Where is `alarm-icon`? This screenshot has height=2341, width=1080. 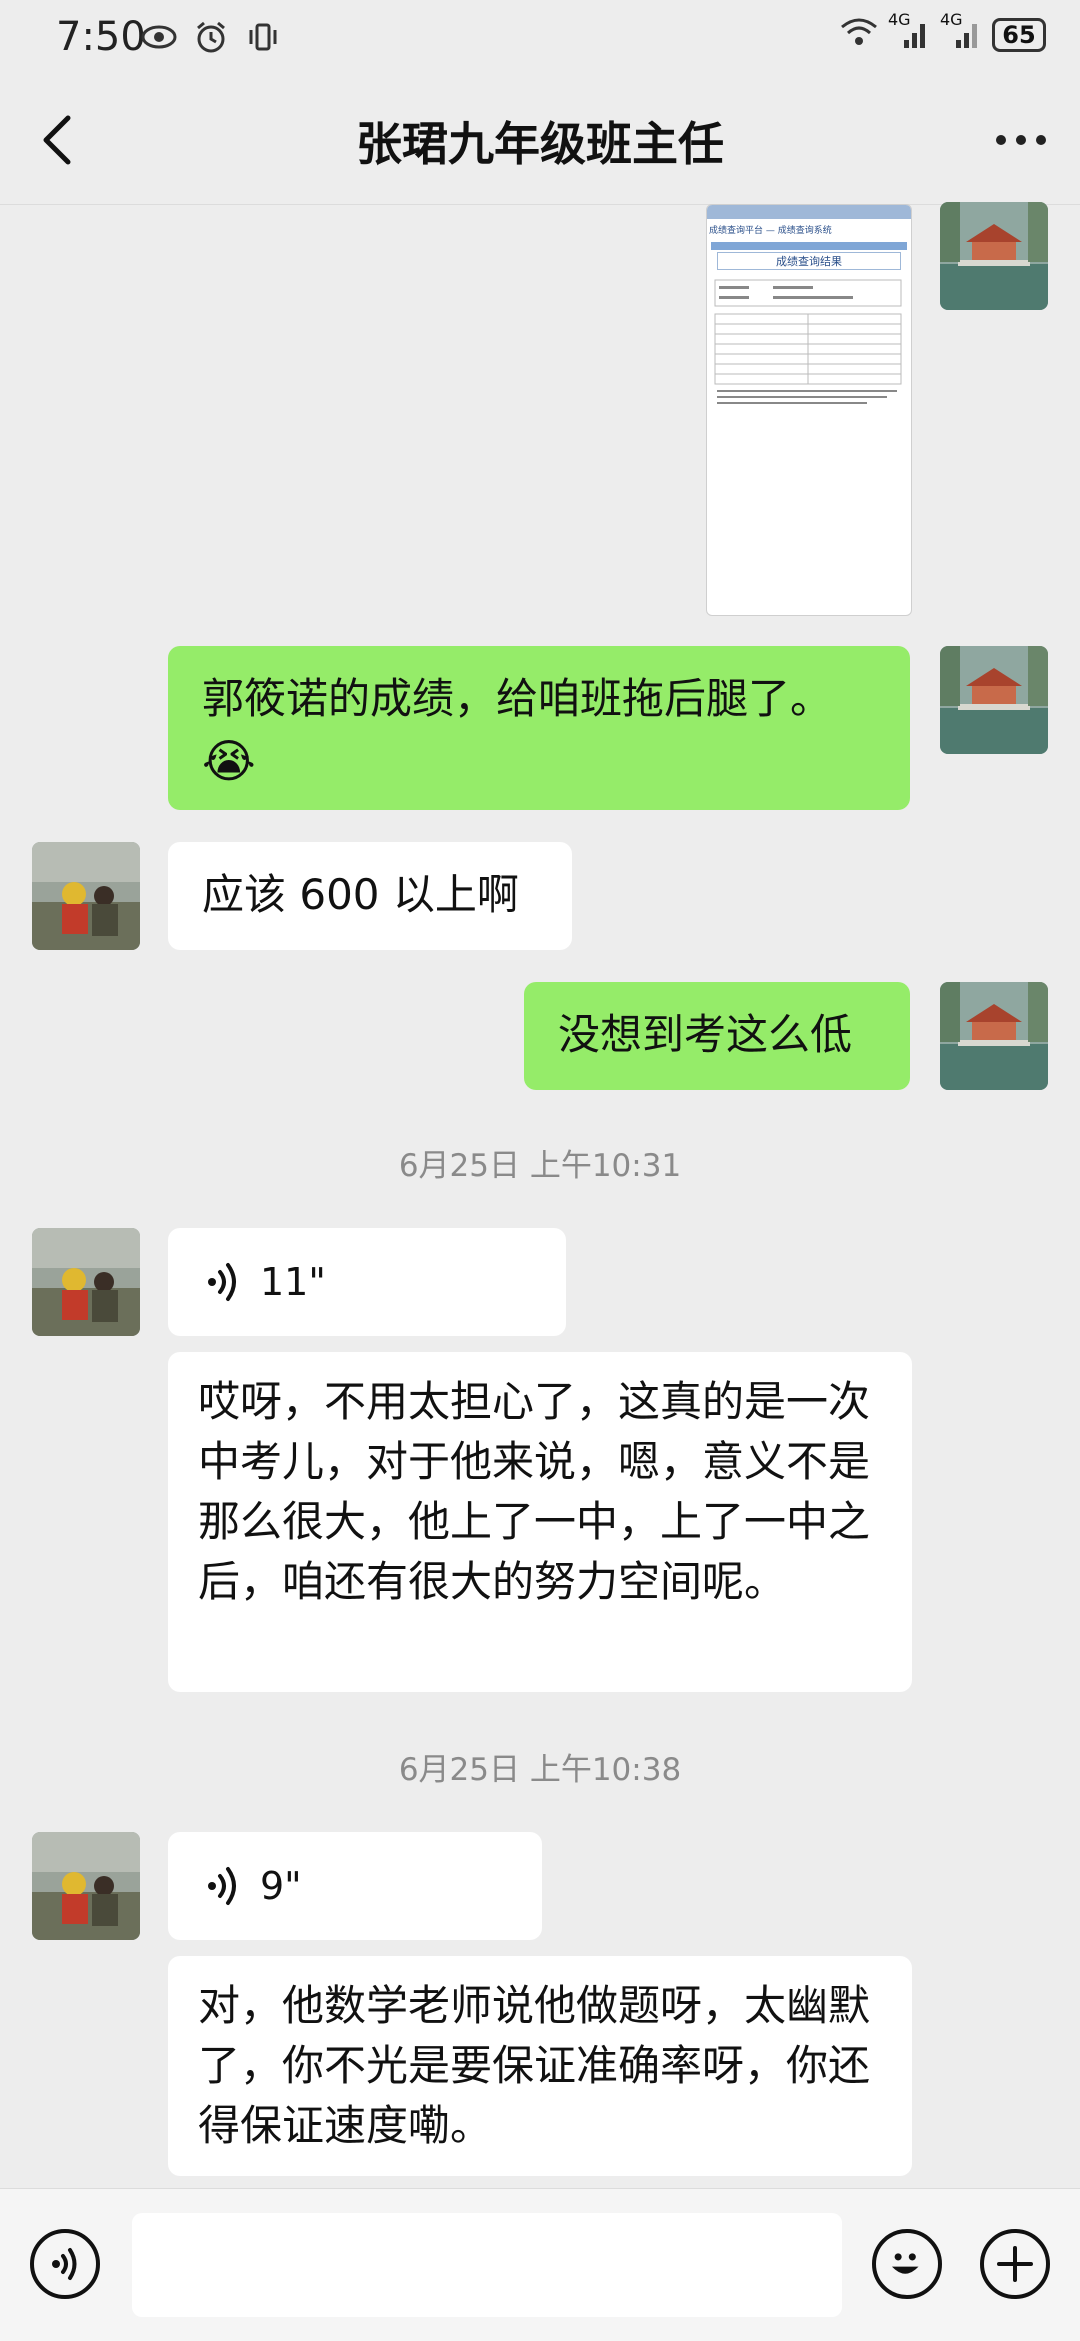
alarm-icon is located at coordinates (211, 37).